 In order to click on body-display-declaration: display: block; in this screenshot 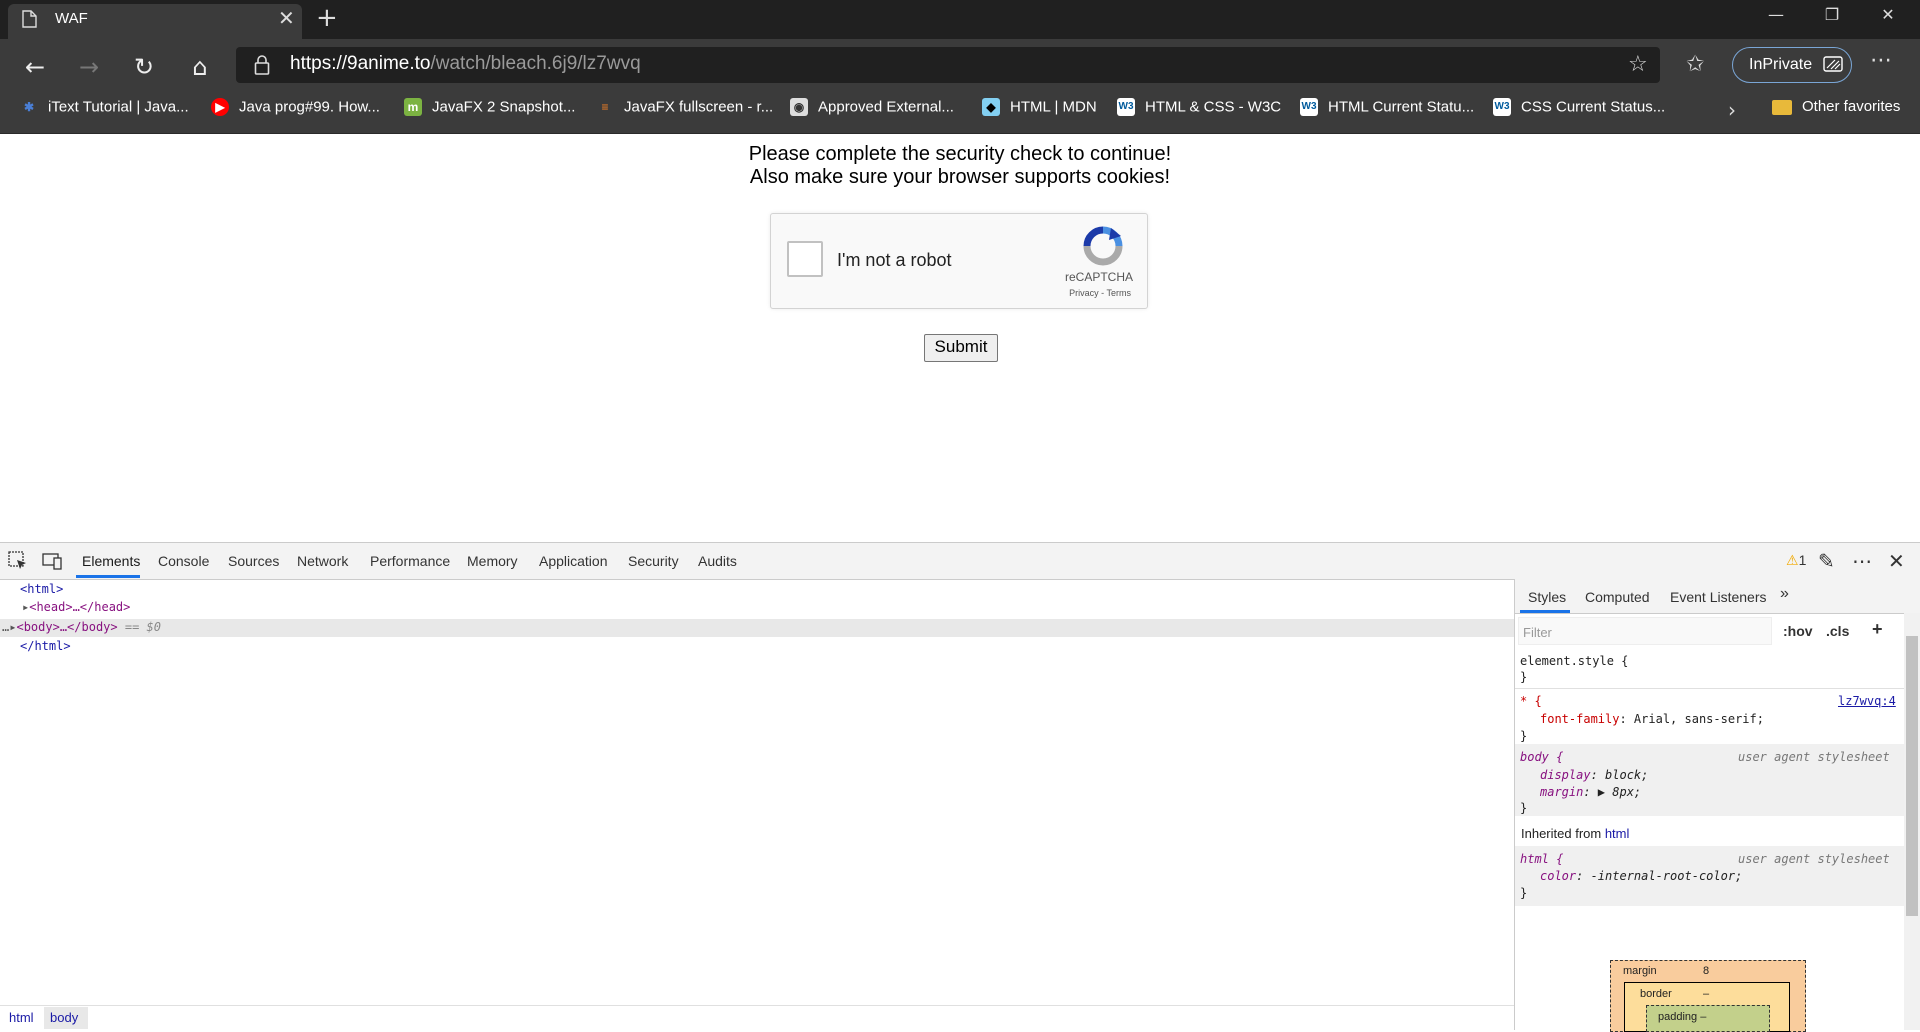, I will do `click(1594, 775)`.